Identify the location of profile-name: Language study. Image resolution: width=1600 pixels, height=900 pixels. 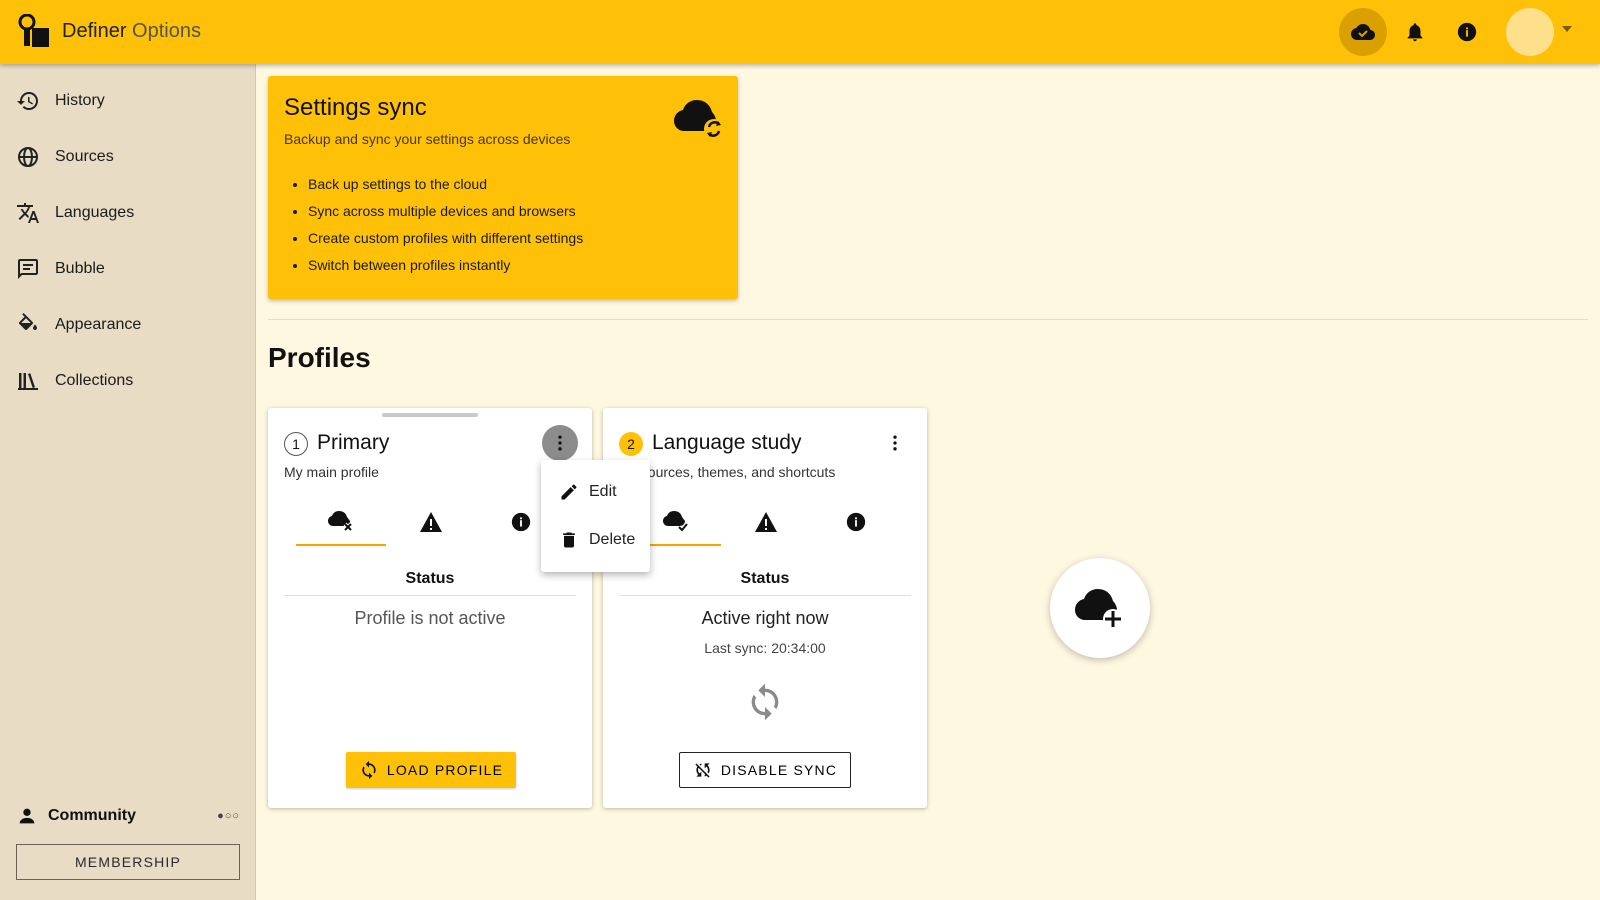
(727, 442).